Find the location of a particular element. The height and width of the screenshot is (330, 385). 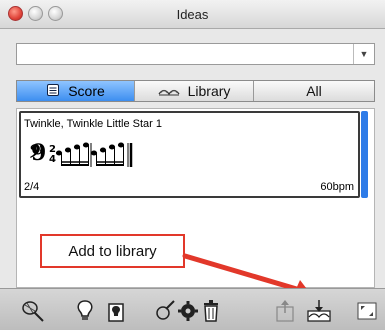

bottom-toolbar is located at coordinates (192, 309).